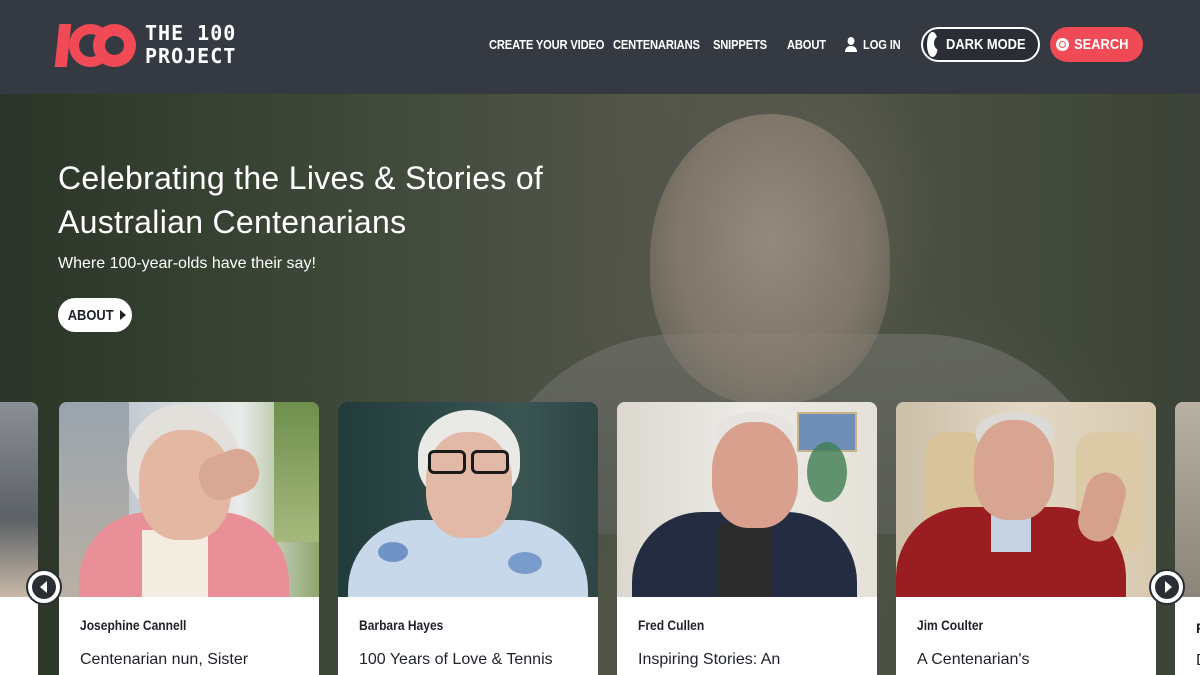 This screenshot has width=1200, height=675. What do you see at coordinates (191, 33) in the screenshot?
I see `logo-line-1: THE 100` at bounding box center [191, 33].